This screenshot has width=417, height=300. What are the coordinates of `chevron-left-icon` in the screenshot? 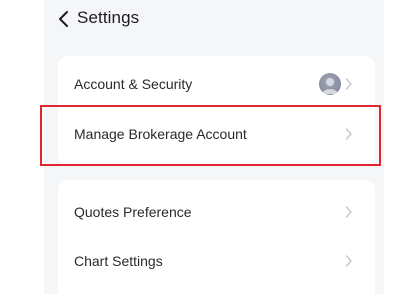 It's located at (64, 19).